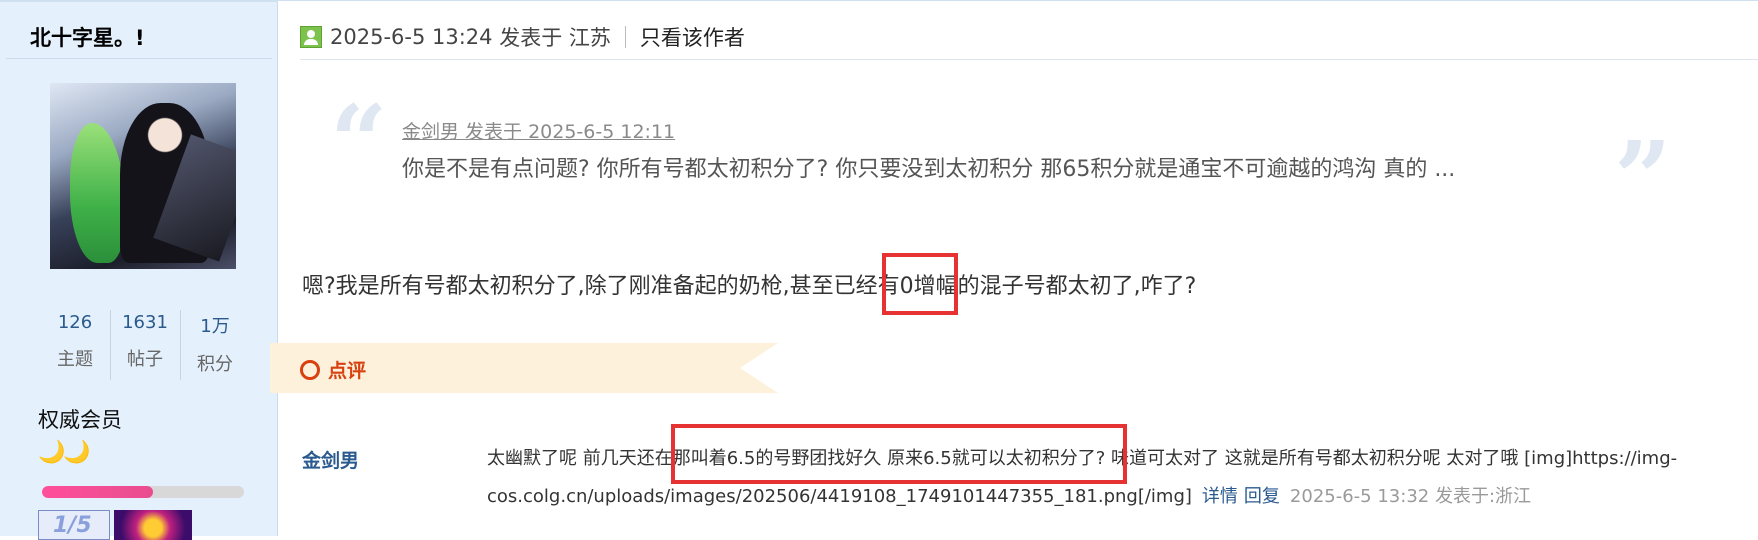  What do you see at coordinates (75, 359) in the screenshot?
I see `stat-threads-label: 主题` at bounding box center [75, 359].